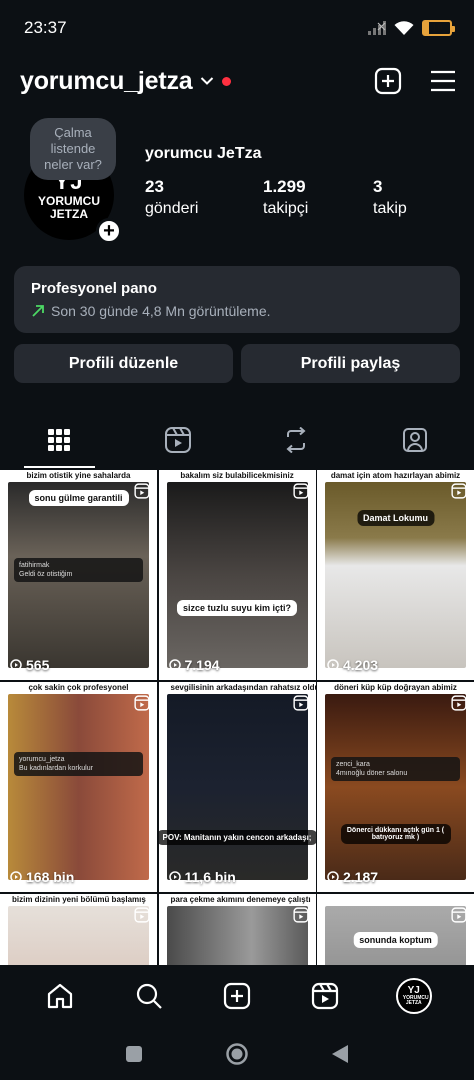 This screenshot has width=474, height=1080. What do you see at coordinates (210, 877) in the screenshot?
I see `views-count: 11,6 bin` at bounding box center [210, 877].